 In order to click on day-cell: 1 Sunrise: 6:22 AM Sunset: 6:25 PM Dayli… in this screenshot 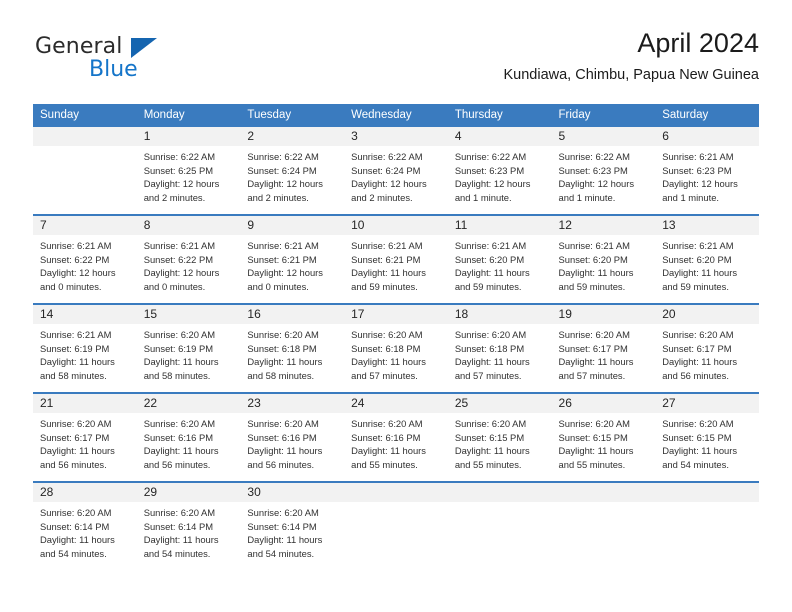, I will do `click(188, 171)`.